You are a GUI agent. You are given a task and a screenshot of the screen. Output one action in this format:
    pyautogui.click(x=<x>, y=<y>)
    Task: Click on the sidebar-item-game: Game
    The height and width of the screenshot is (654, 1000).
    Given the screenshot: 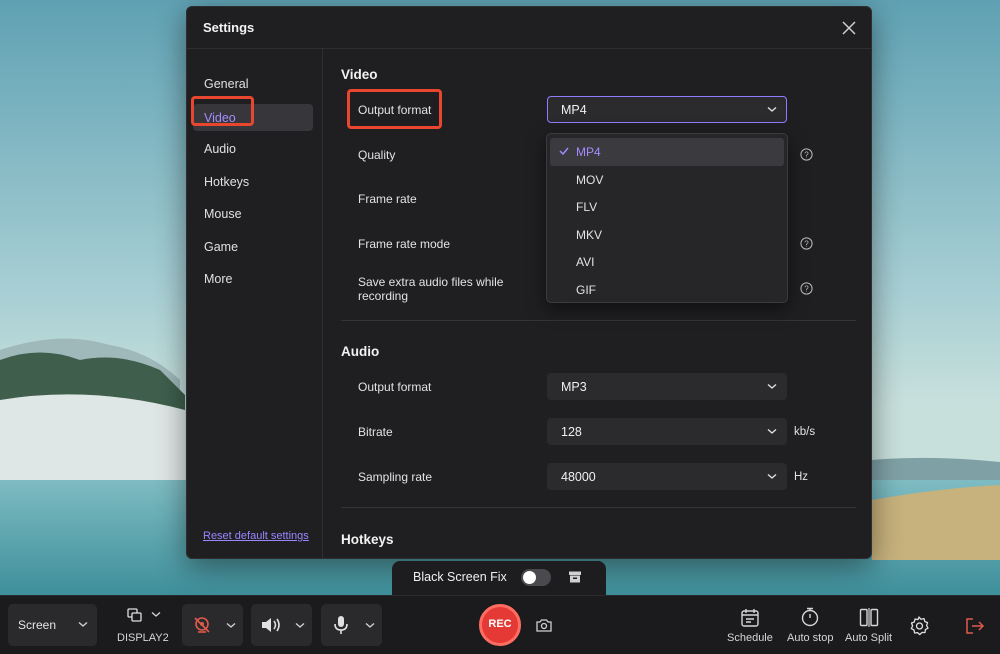 What is the action you would take?
    pyautogui.click(x=253, y=246)
    